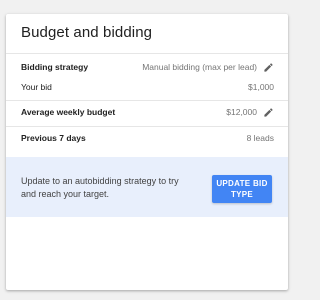 The image size is (320, 300). What do you see at coordinates (261, 87) in the screenshot?
I see `your-bid-value: $1,000` at bounding box center [261, 87].